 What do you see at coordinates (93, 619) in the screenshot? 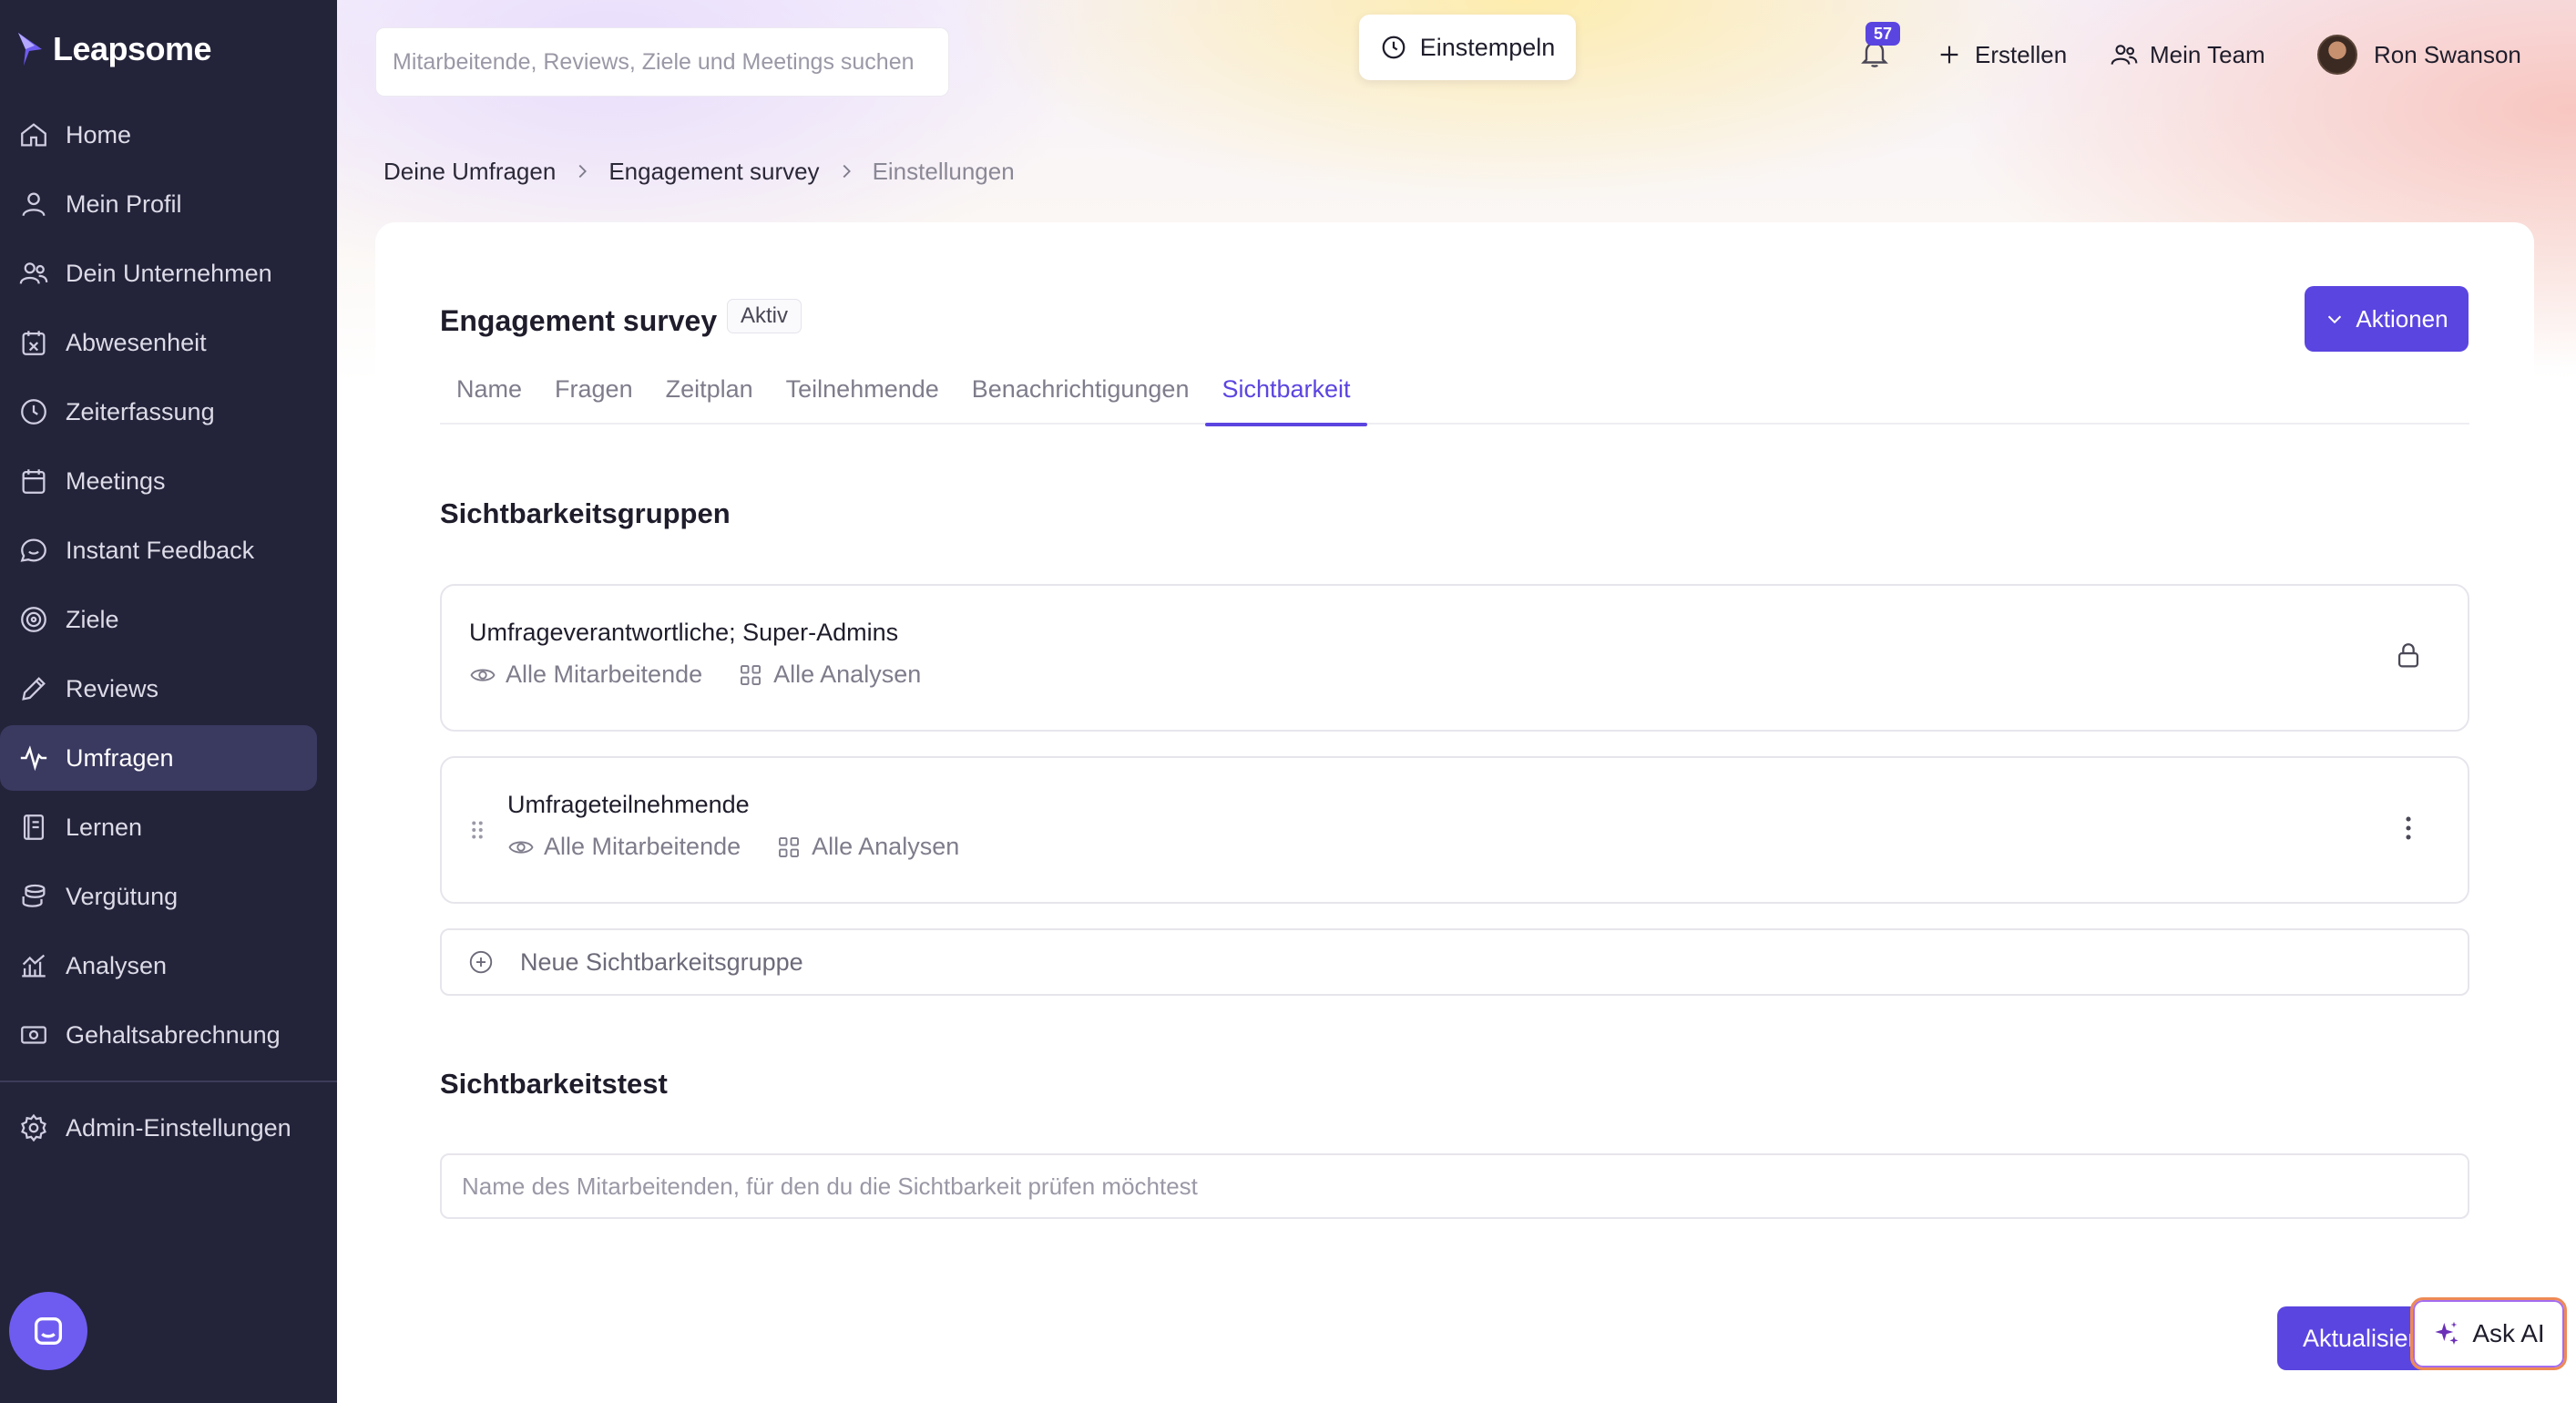
I see `sidebar-item-label: Ziele` at bounding box center [93, 619].